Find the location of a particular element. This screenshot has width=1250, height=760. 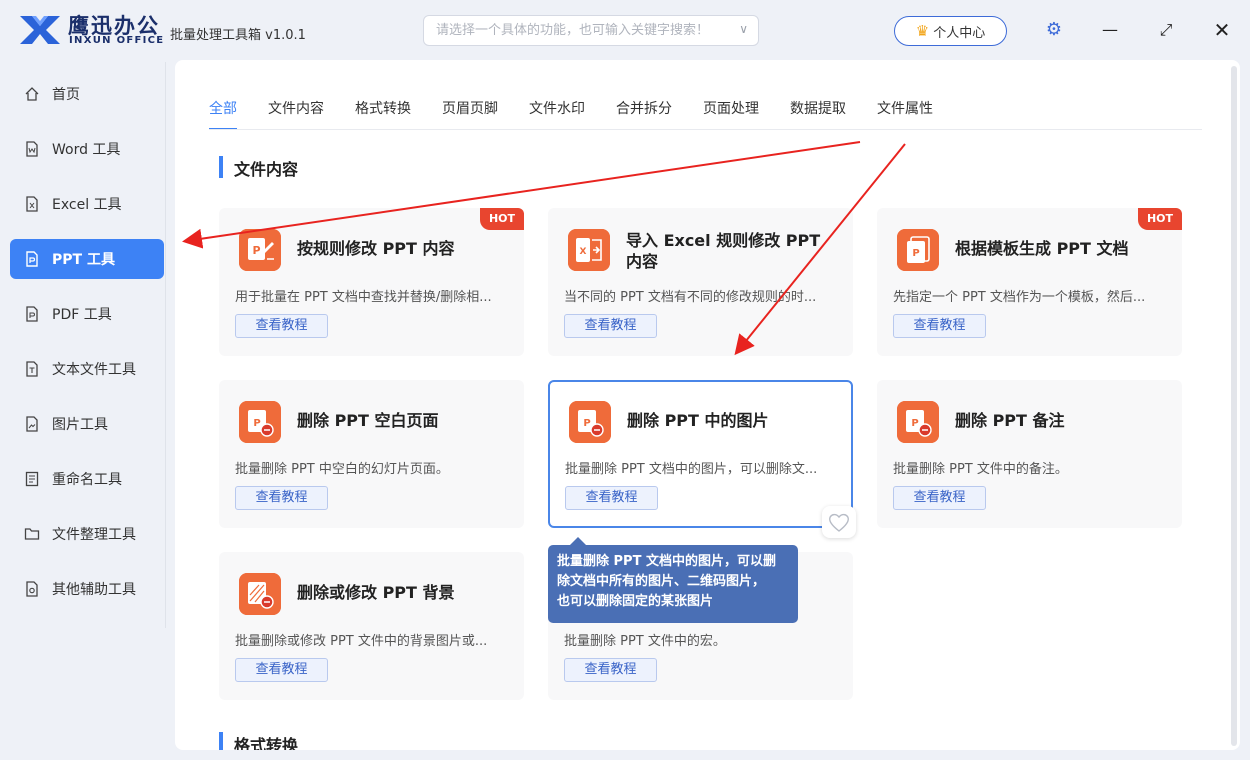

scrollbar-thumb is located at coordinates (1234, 406).